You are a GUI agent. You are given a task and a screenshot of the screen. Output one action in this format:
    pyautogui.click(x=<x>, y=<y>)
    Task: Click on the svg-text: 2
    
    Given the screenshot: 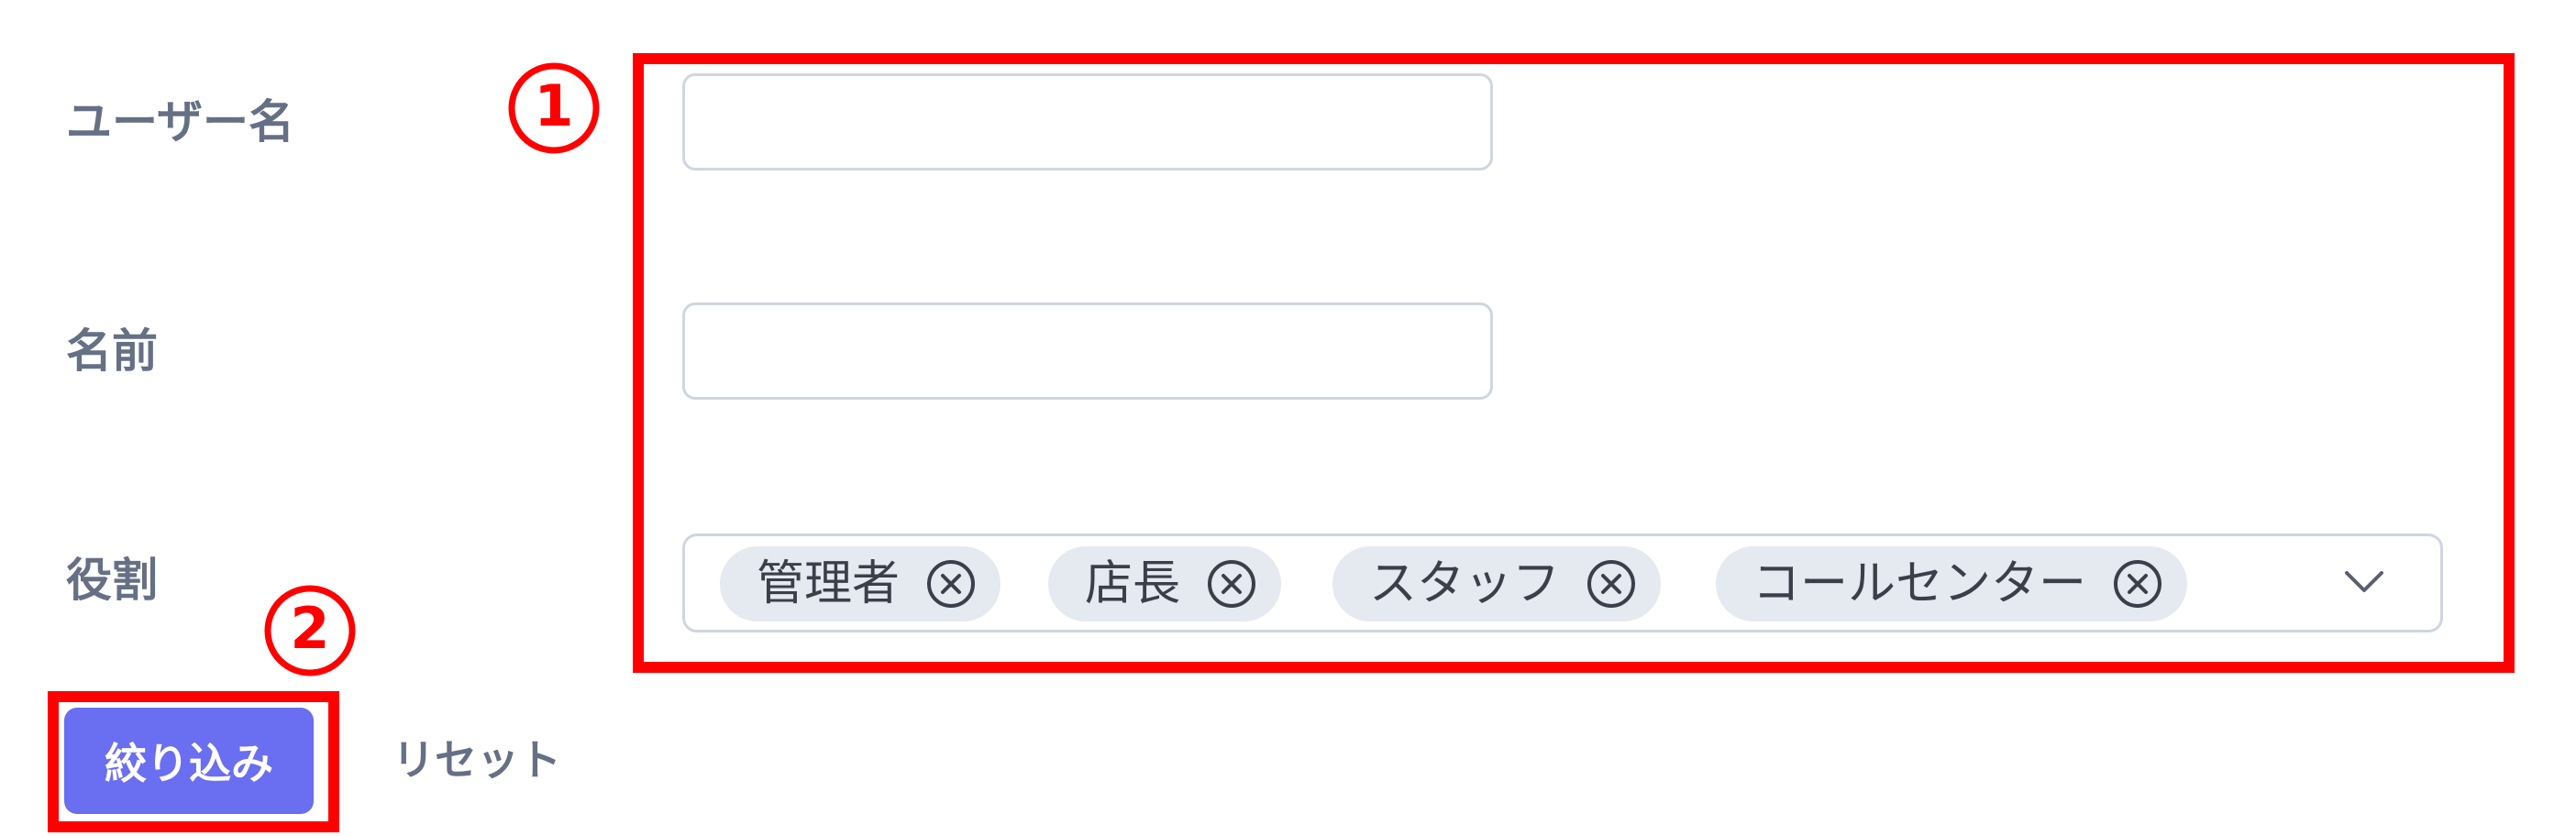 What is the action you would take?
    pyautogui.click(x=309, y=628)
    